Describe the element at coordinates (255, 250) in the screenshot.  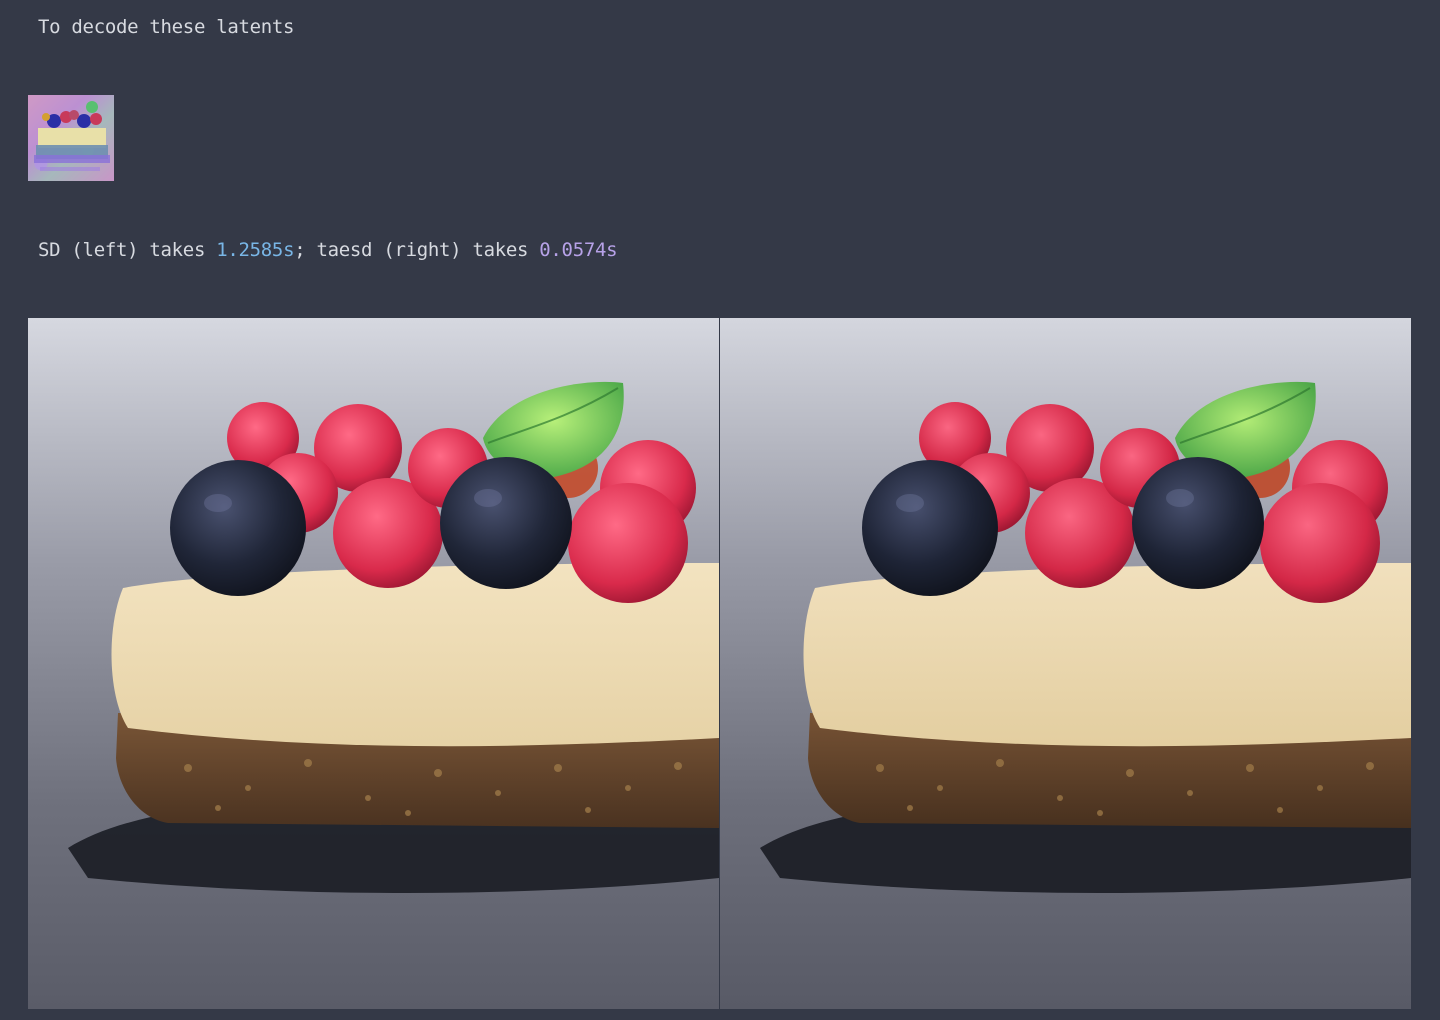
I see `sd-time-value: 1.2585s` at that location.